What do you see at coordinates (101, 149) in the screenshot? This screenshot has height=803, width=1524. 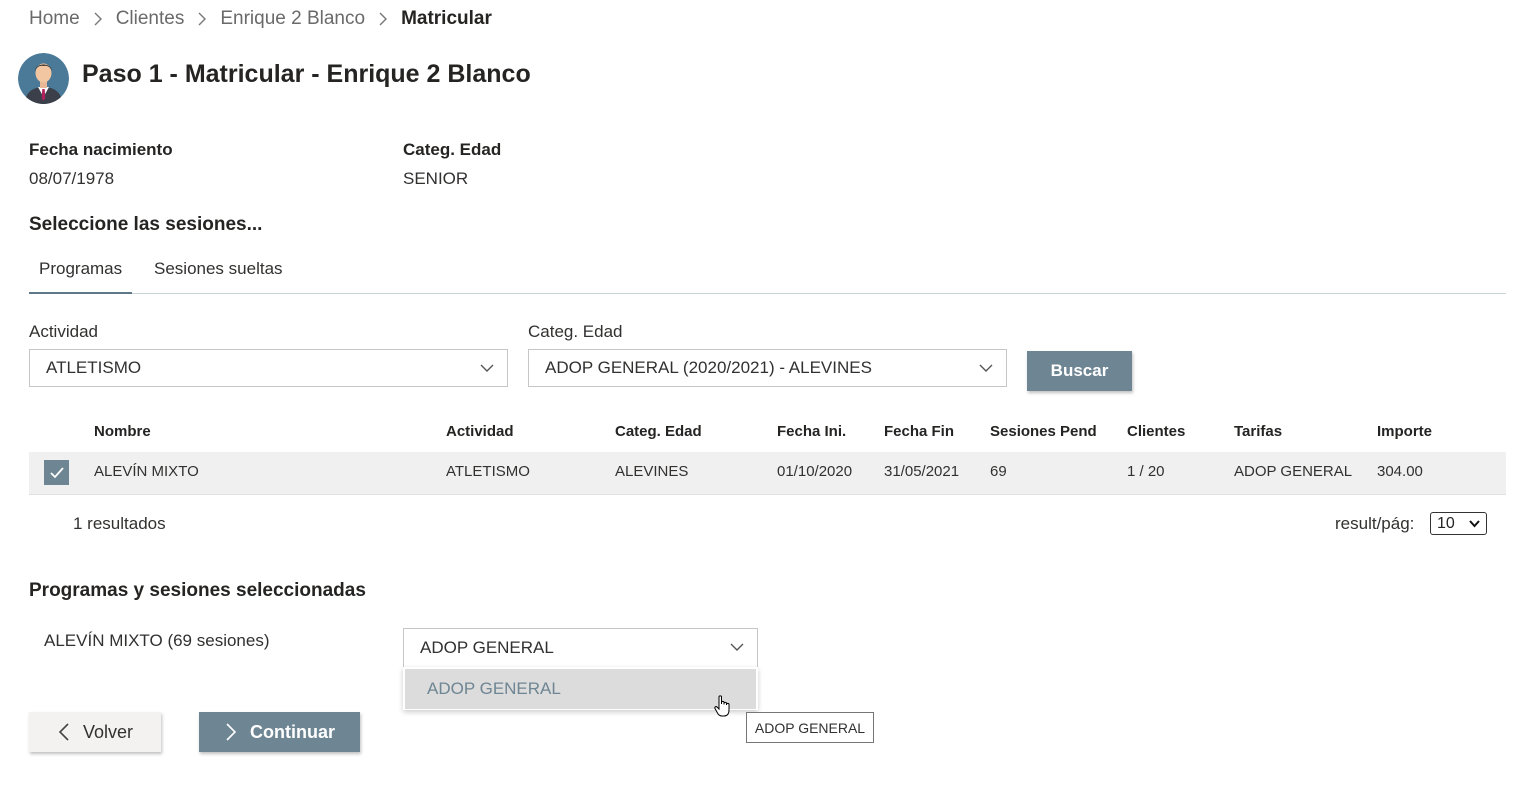 I see `birth-date-label: Fecha nacimiento` at bounding box center [101, 149].